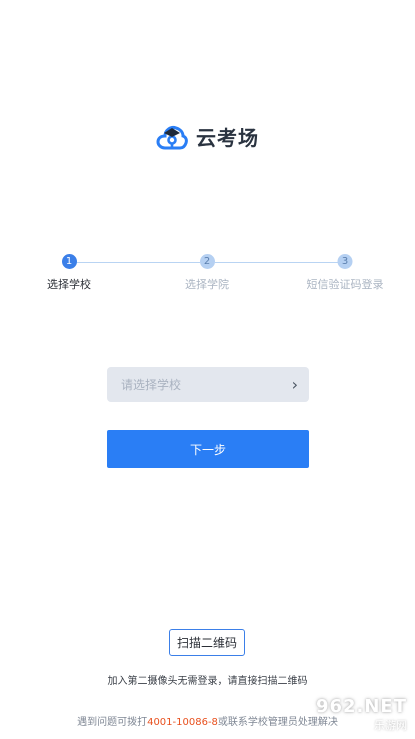 This screenshot has height=739, width=415. What do you see at coordinates (361, 706) in the screenshot?
I see `watermark-top: 962.NET` at bounding box center [361, 706].